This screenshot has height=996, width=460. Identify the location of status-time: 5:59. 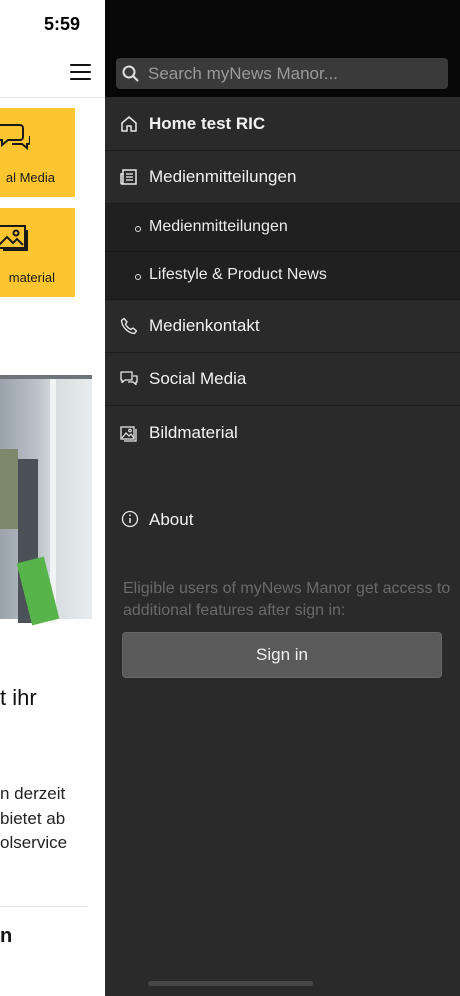
(62, 24).